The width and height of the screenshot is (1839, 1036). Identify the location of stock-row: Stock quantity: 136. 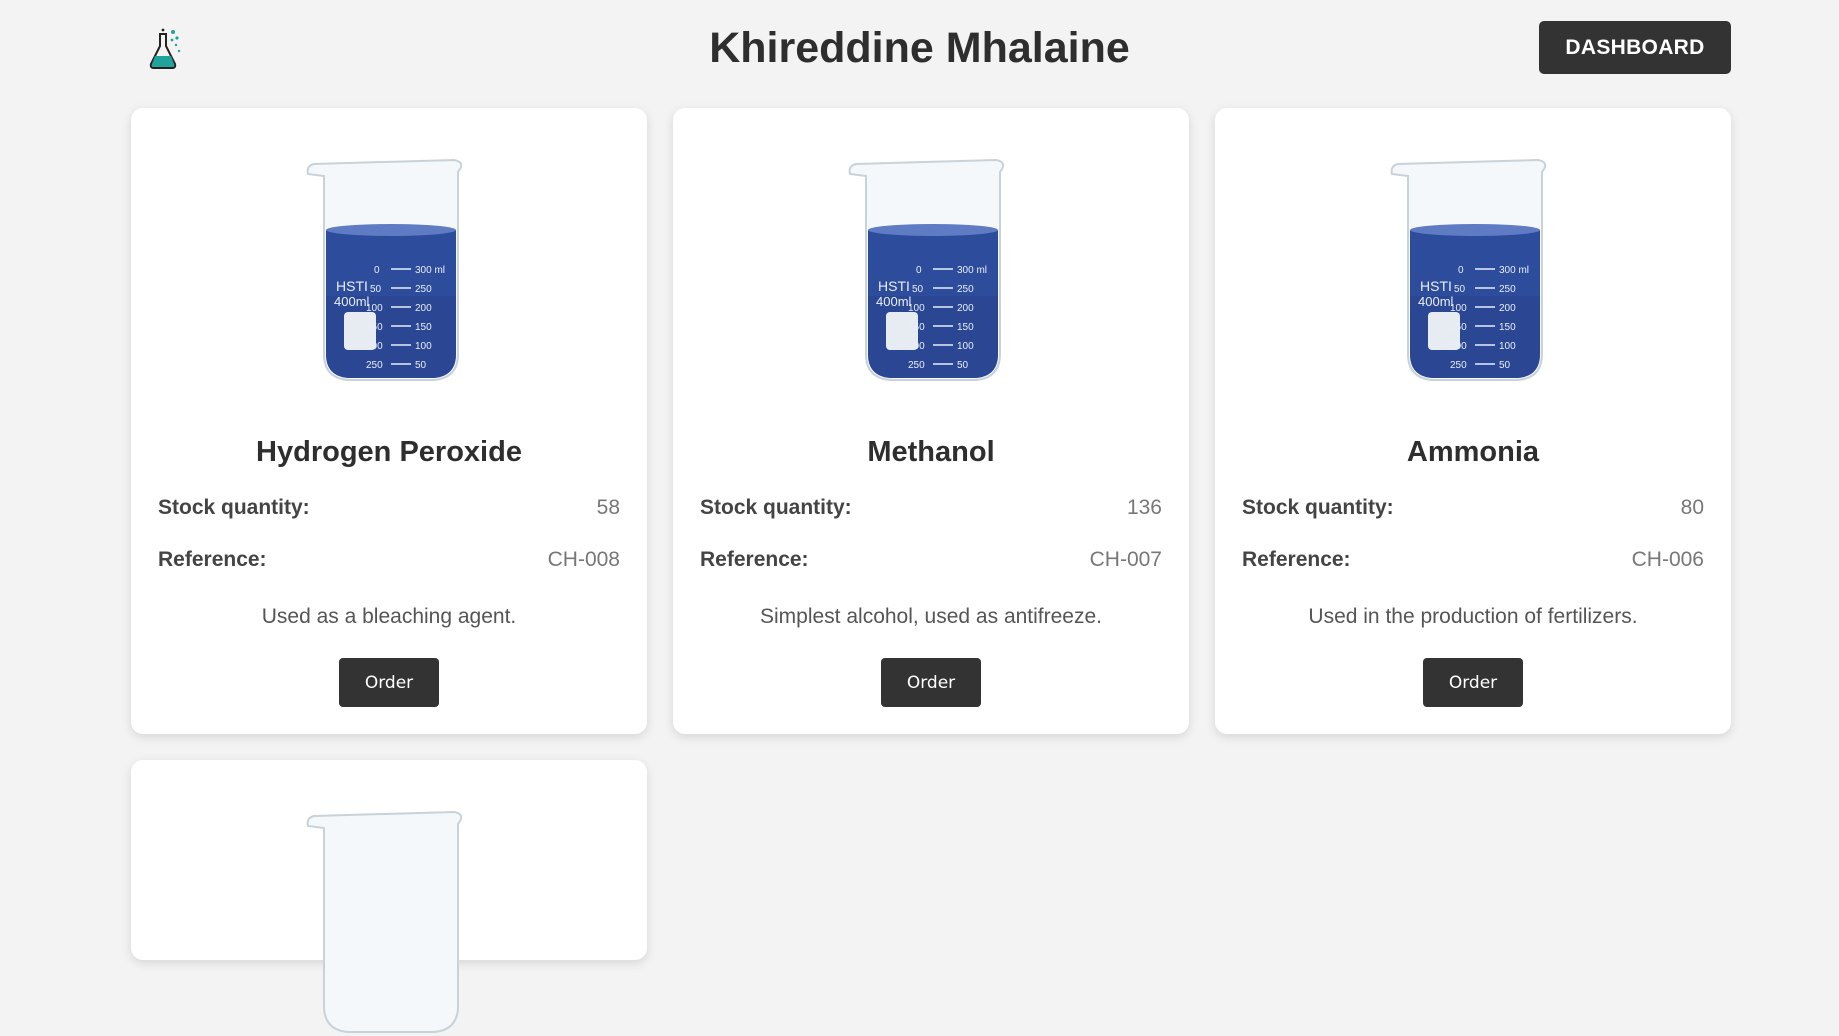
(931, 508).